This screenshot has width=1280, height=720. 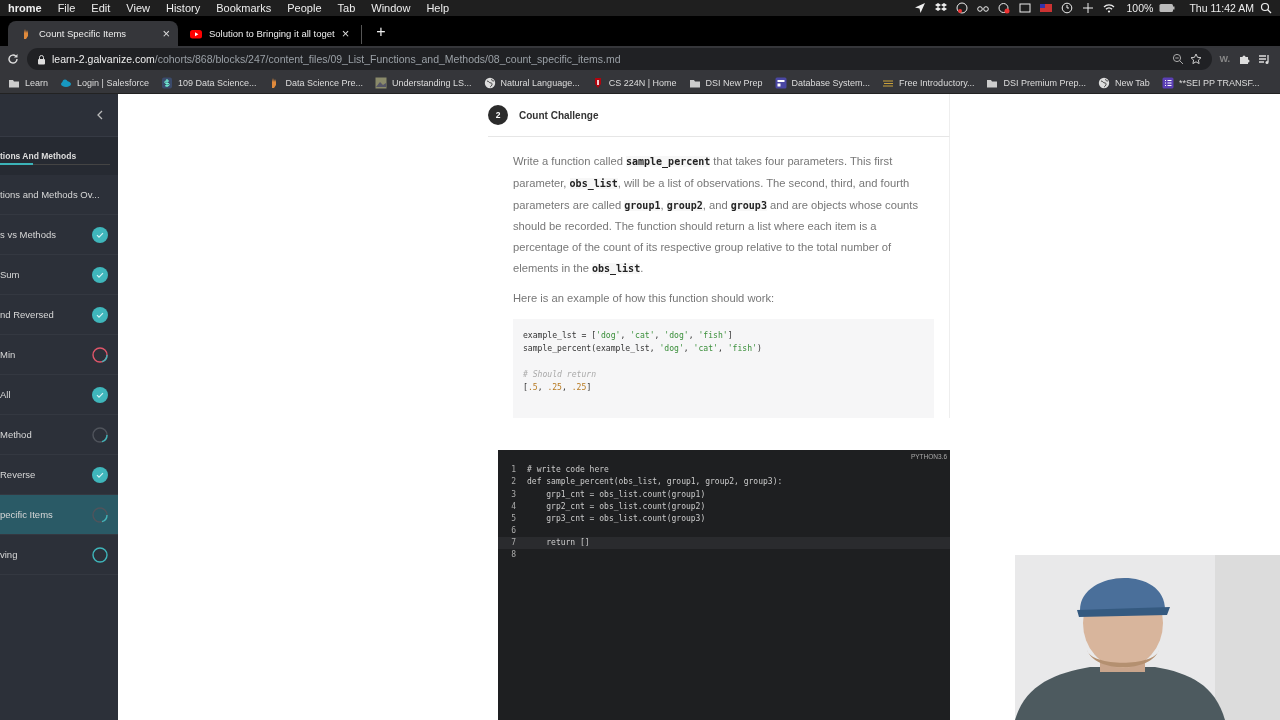 I want to click on menu-item: Tab, so click(x=346, y=8).